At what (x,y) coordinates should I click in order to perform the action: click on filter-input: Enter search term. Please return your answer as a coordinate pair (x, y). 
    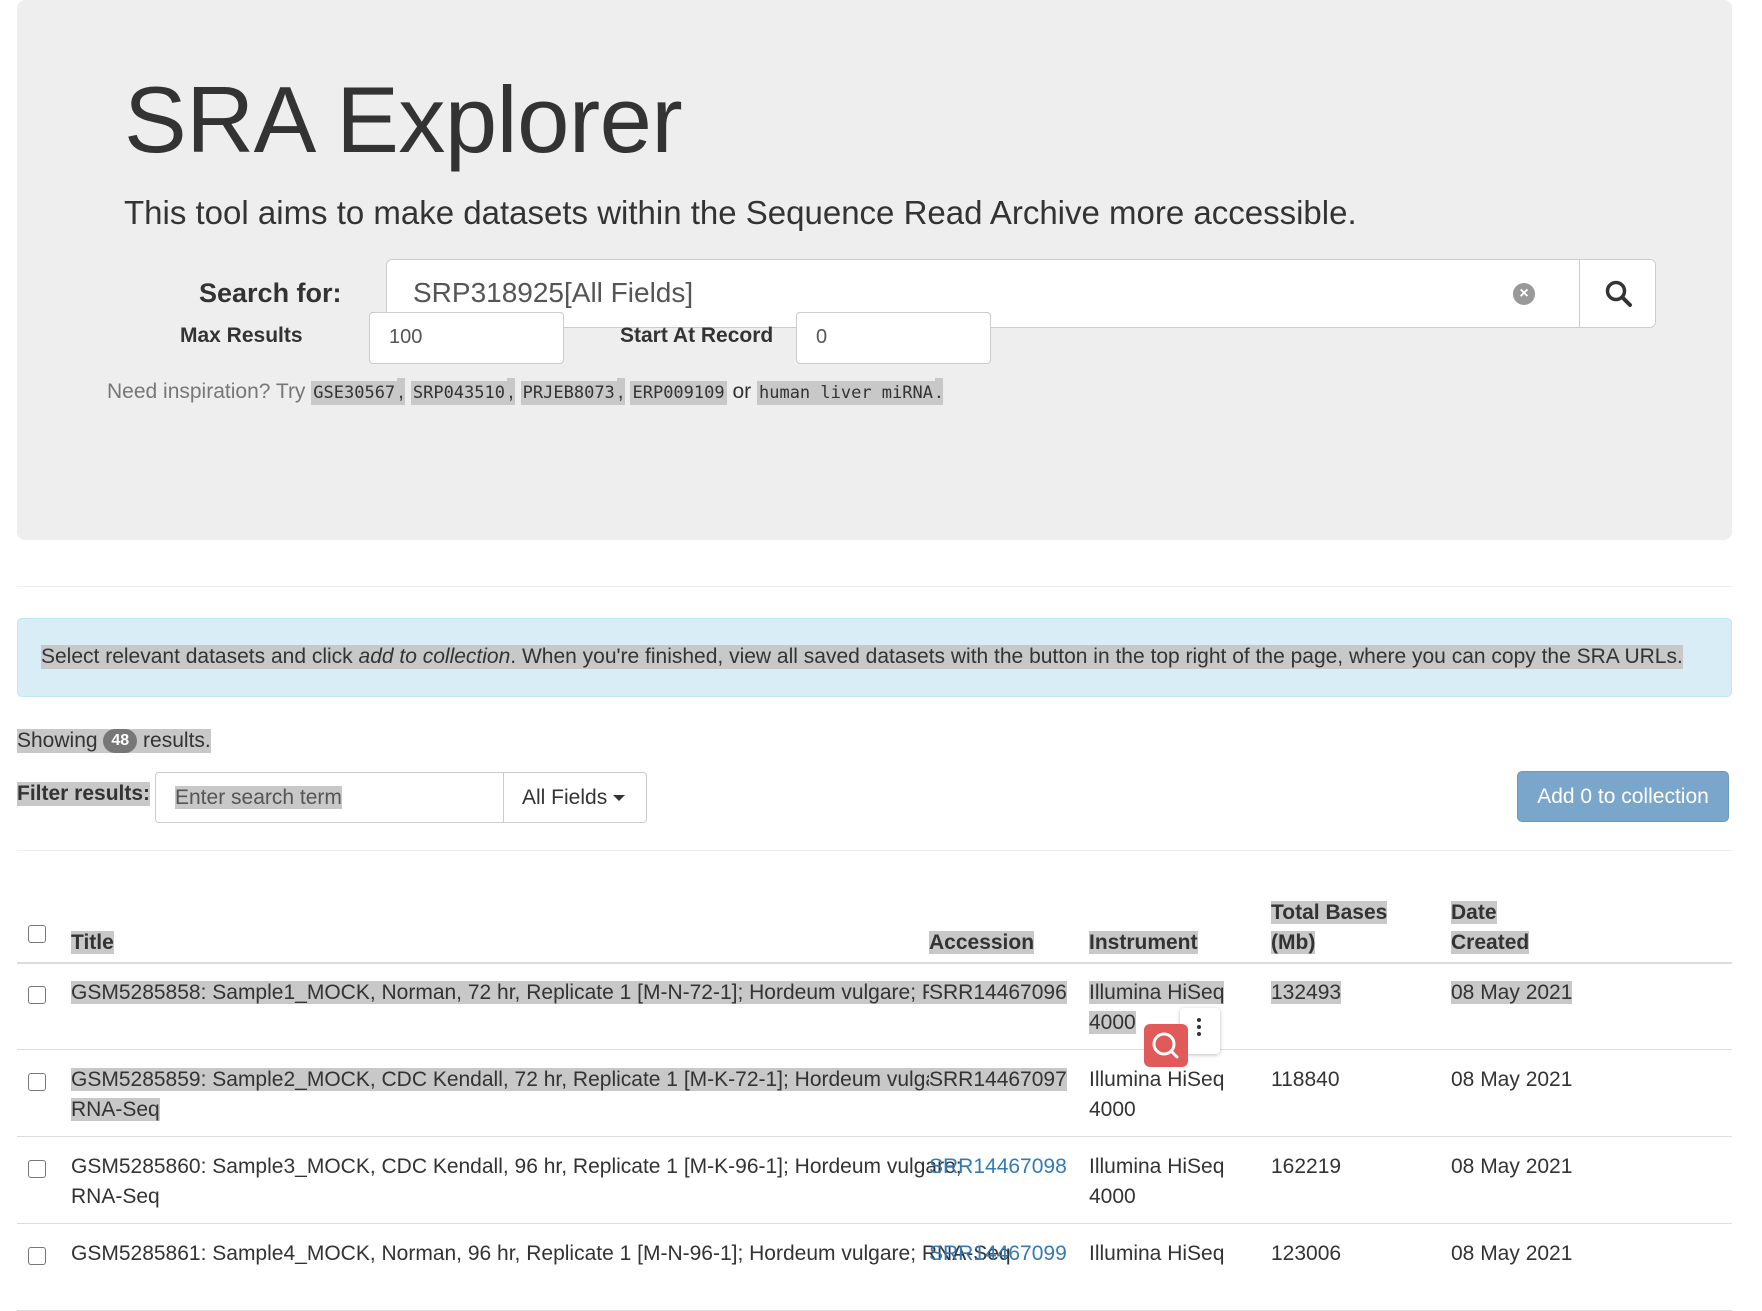
    Looking at the image, I should click on (330, 797).